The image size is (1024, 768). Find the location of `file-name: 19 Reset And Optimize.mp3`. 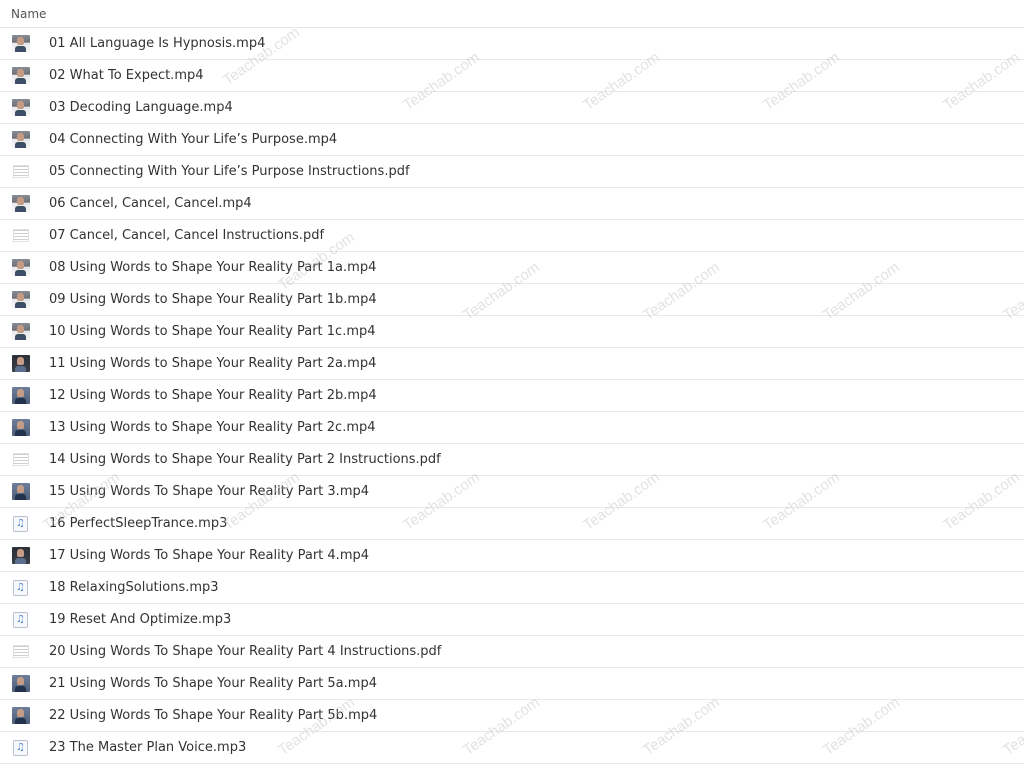

file-name: 19 Reset And Optimize.mp3 is located at coordinates (140, 619).